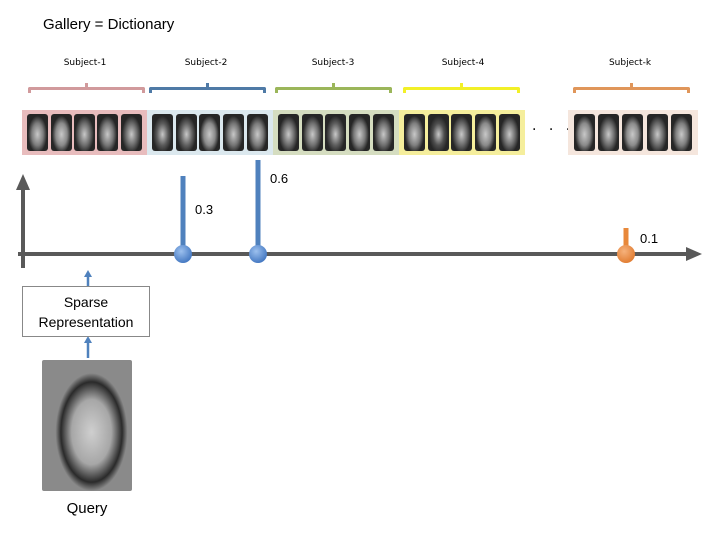  Describe the element at coordinates (86, 322) in the screenshot. I see `sparse-box-line2: Representation` at that location.